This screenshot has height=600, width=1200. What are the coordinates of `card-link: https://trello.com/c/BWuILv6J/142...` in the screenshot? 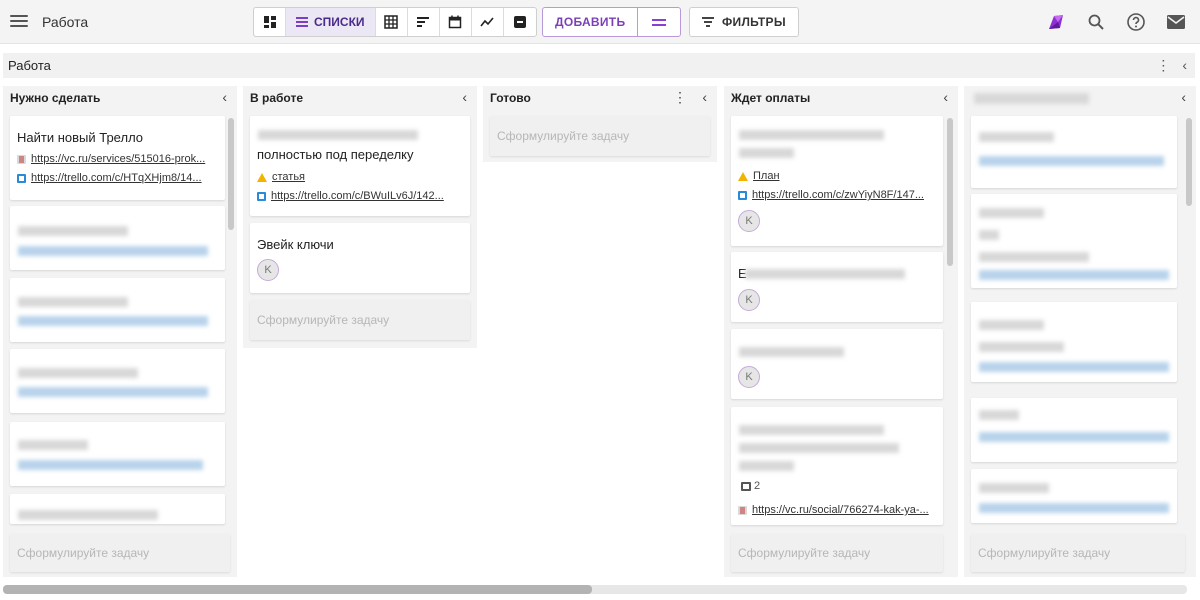 It's located at (357, 196).